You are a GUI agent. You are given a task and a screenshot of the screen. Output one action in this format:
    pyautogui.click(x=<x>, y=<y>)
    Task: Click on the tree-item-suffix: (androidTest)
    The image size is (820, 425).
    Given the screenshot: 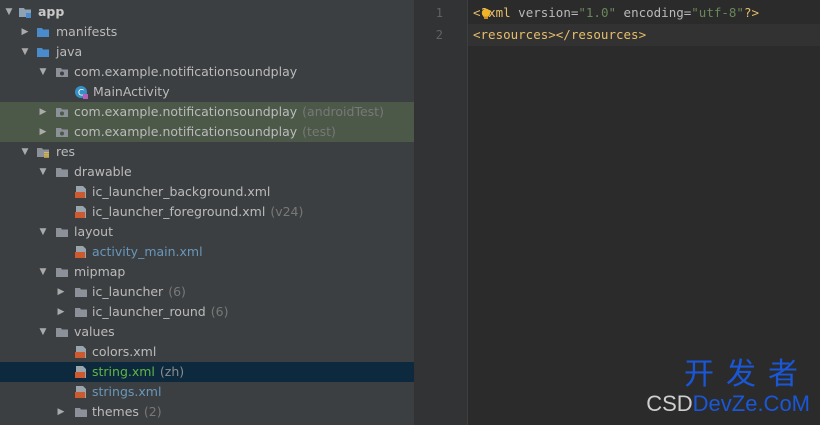 What is the action you would take?
    pyautogui.click(x=343, y=111)
    